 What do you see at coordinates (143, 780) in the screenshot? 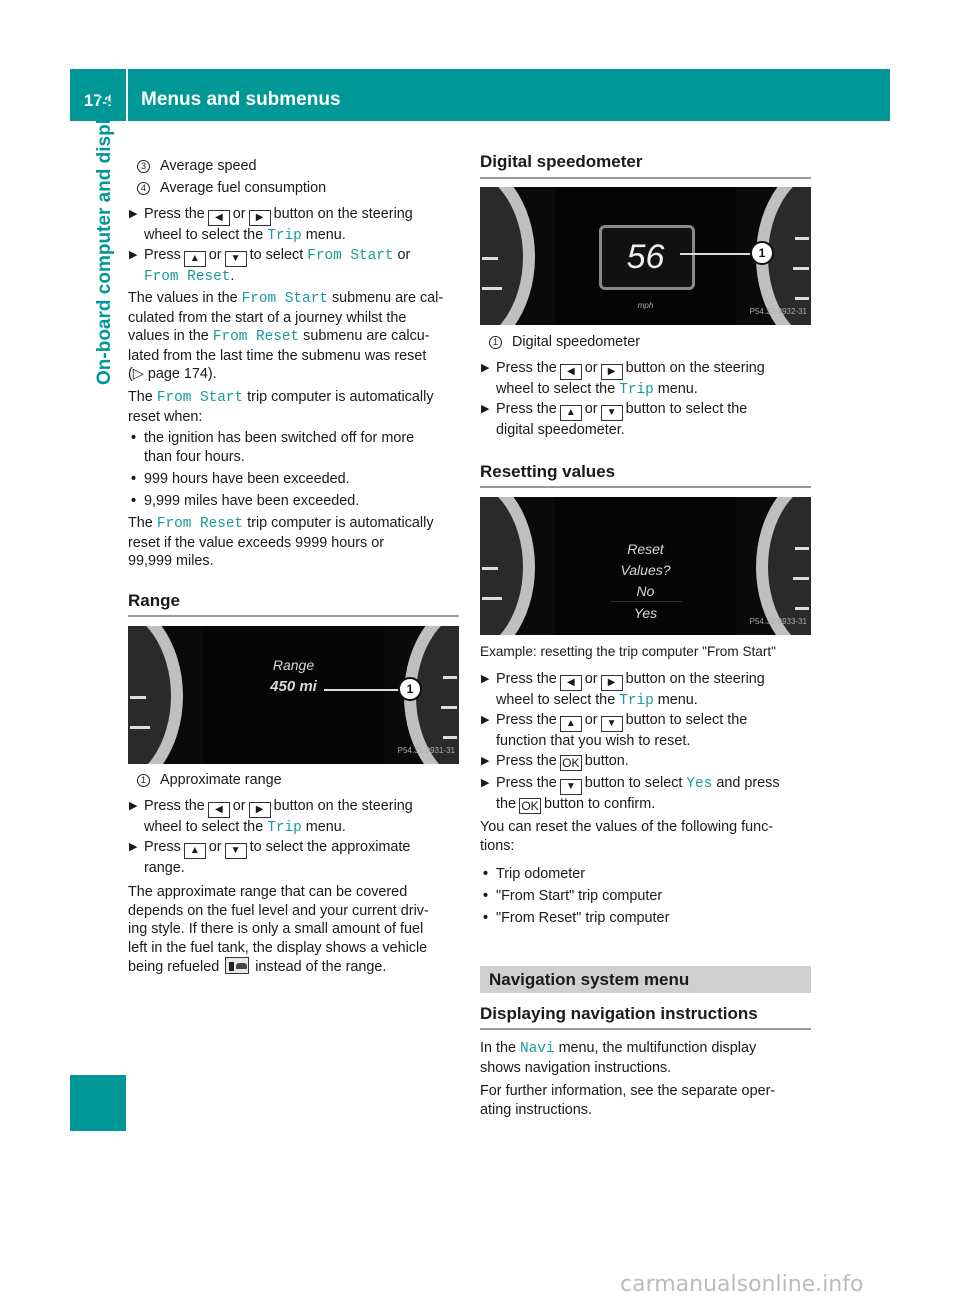
I see `callout-number-icon: 1` at bounding box center [143, 780].